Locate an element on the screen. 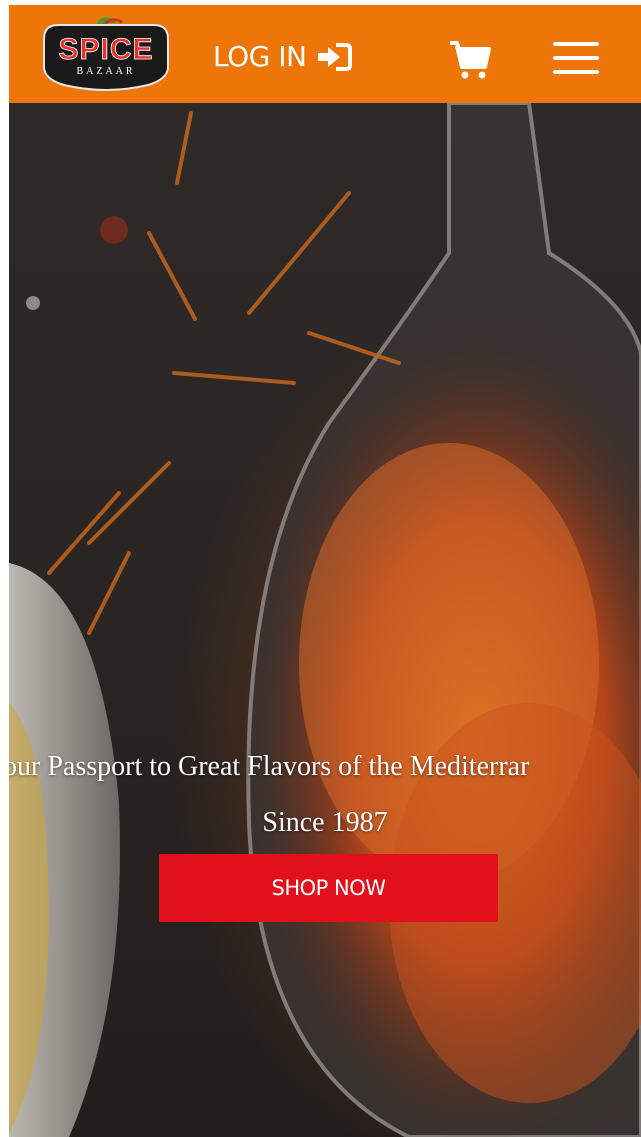  hero-since-text: Since 1987 is located at coordinates (325, 822).